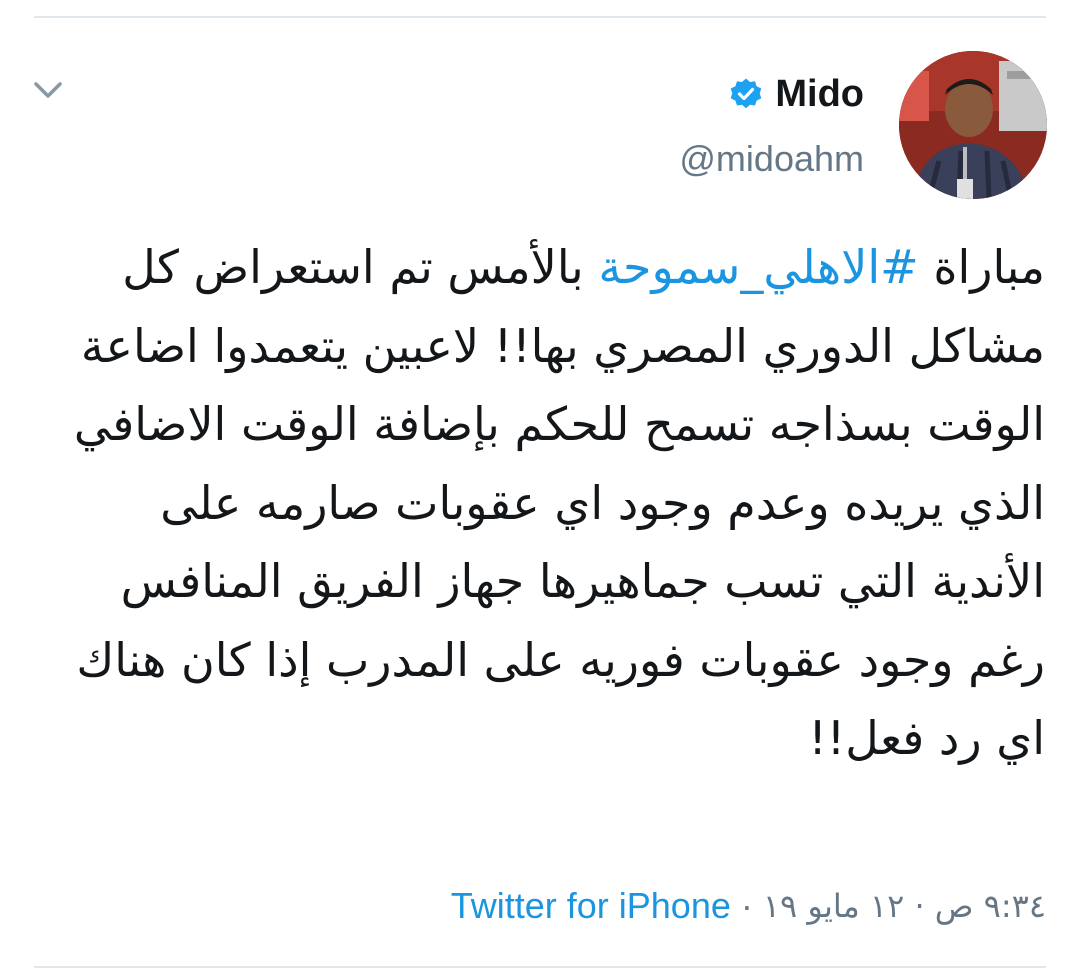  Describe the element at coordinates (819, 93) in the screenshot. I see `display-name: Mido` at that location.